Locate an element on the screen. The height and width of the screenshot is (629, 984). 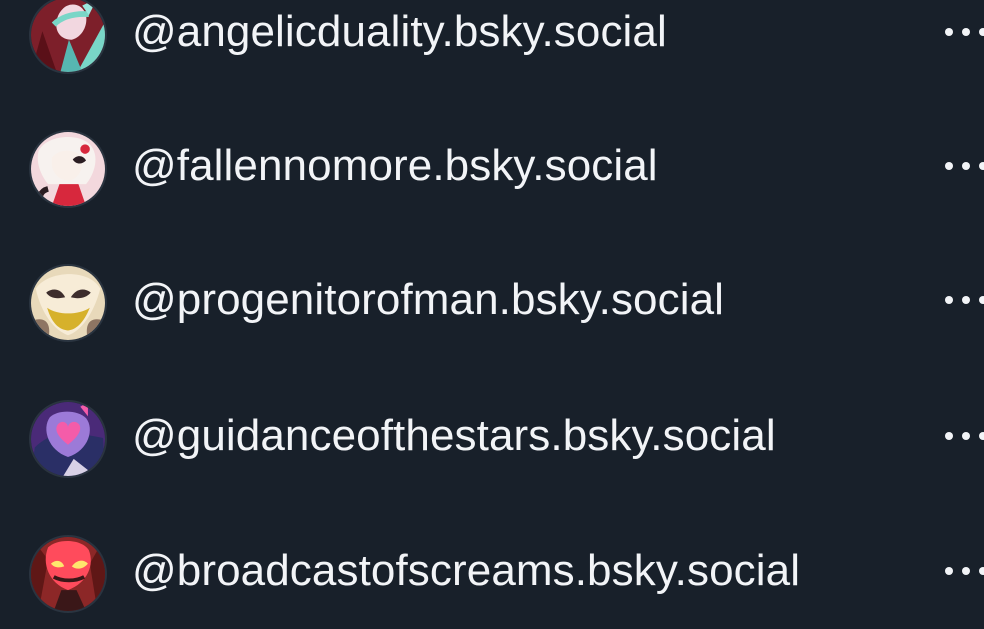
account-handle: @broadcastofscreams.bsky.social is located at coordinates (466, 571).